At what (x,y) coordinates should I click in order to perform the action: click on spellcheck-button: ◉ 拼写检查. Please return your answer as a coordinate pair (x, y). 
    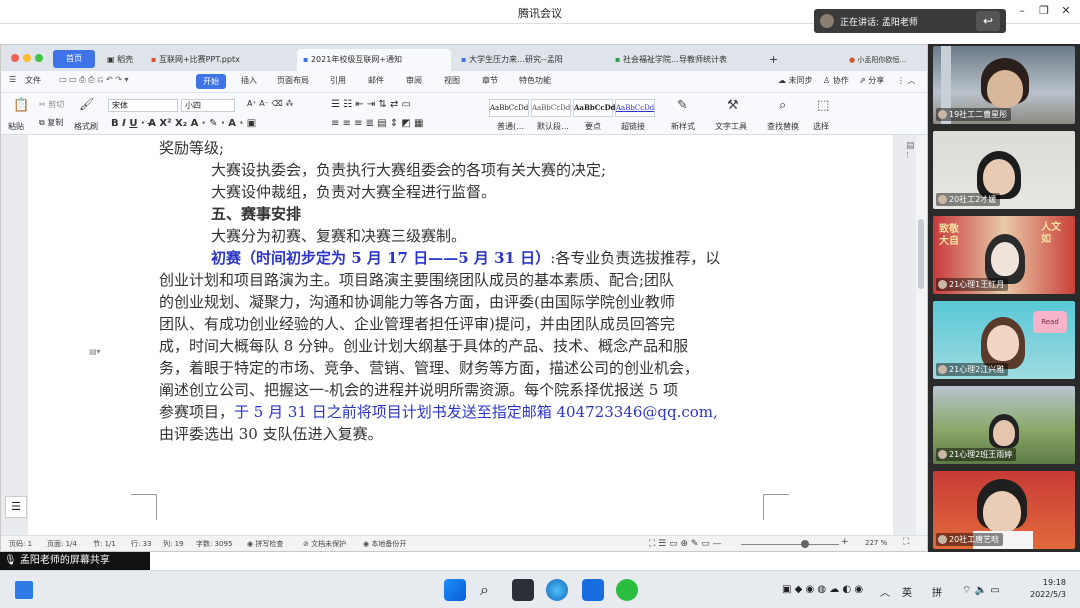
    Looking at the image, I should click on (265, 544).